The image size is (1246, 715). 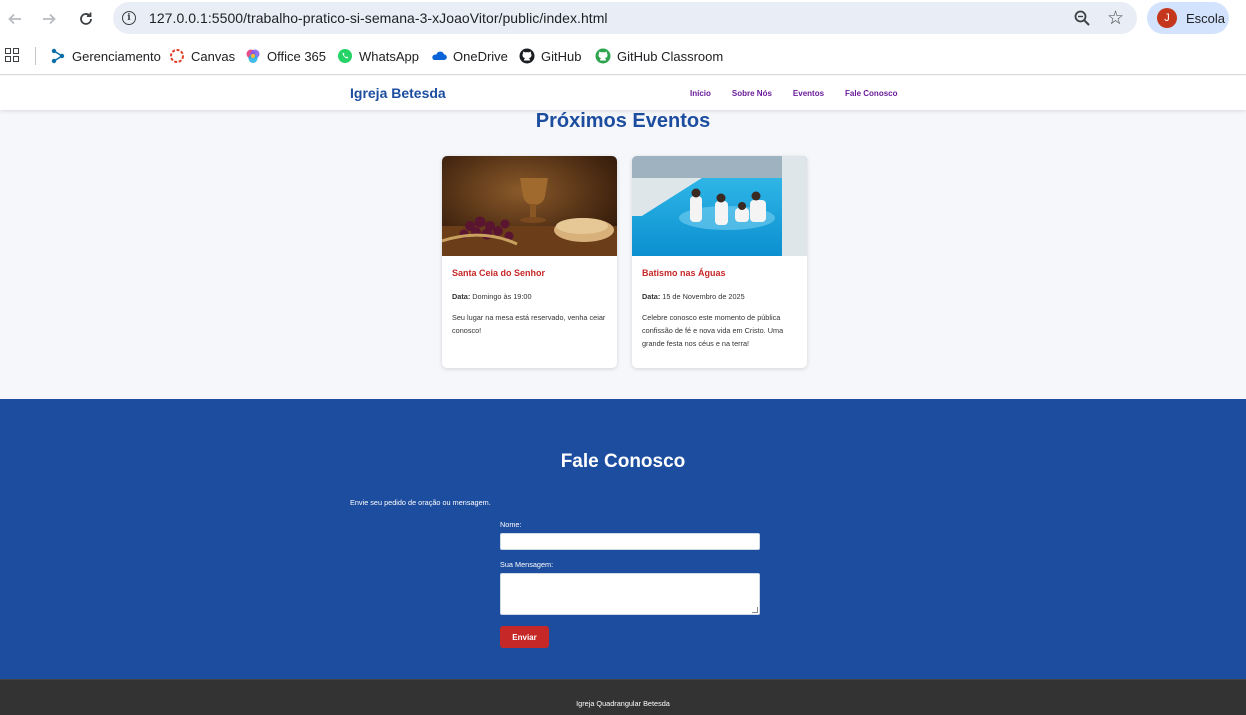 I want to click on profile-button: J Escola, so click(x=1188, y=18).